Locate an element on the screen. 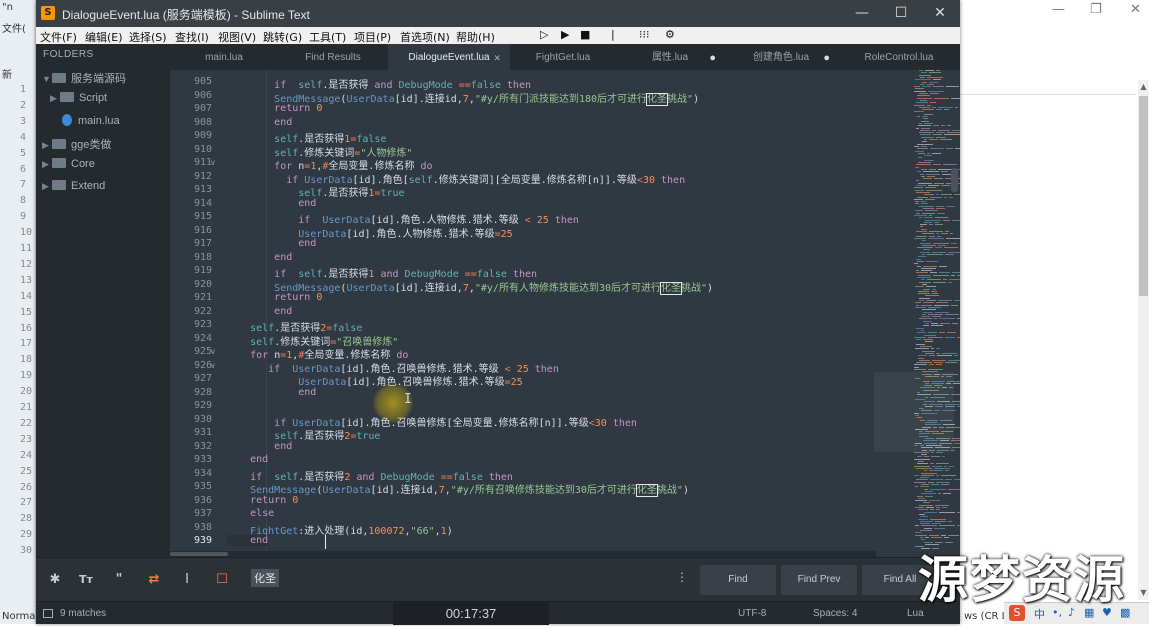 The width and height of the screenshot is (1149, 626). gear-icon: ⚙ is located at coordinates (670, 34).